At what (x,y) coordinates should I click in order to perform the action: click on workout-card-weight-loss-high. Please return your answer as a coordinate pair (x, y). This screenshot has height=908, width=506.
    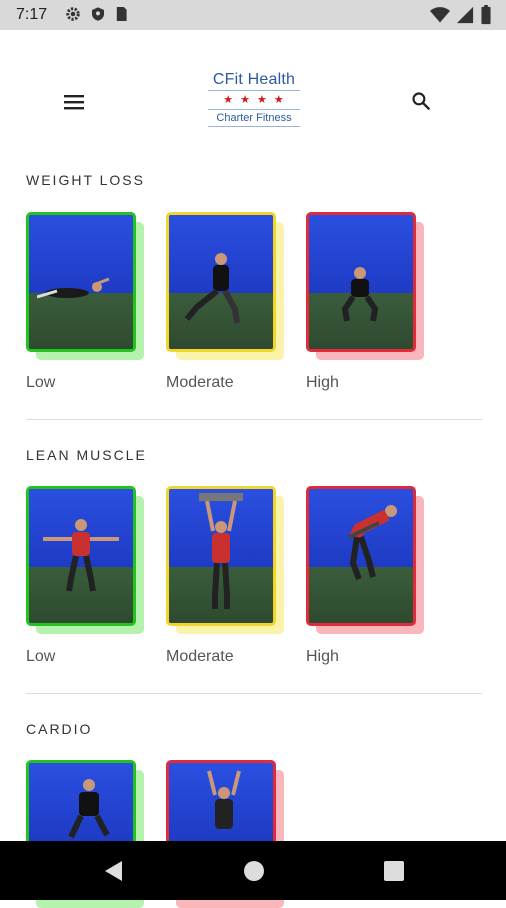
    Looking at the image, I should click on (365, 286).